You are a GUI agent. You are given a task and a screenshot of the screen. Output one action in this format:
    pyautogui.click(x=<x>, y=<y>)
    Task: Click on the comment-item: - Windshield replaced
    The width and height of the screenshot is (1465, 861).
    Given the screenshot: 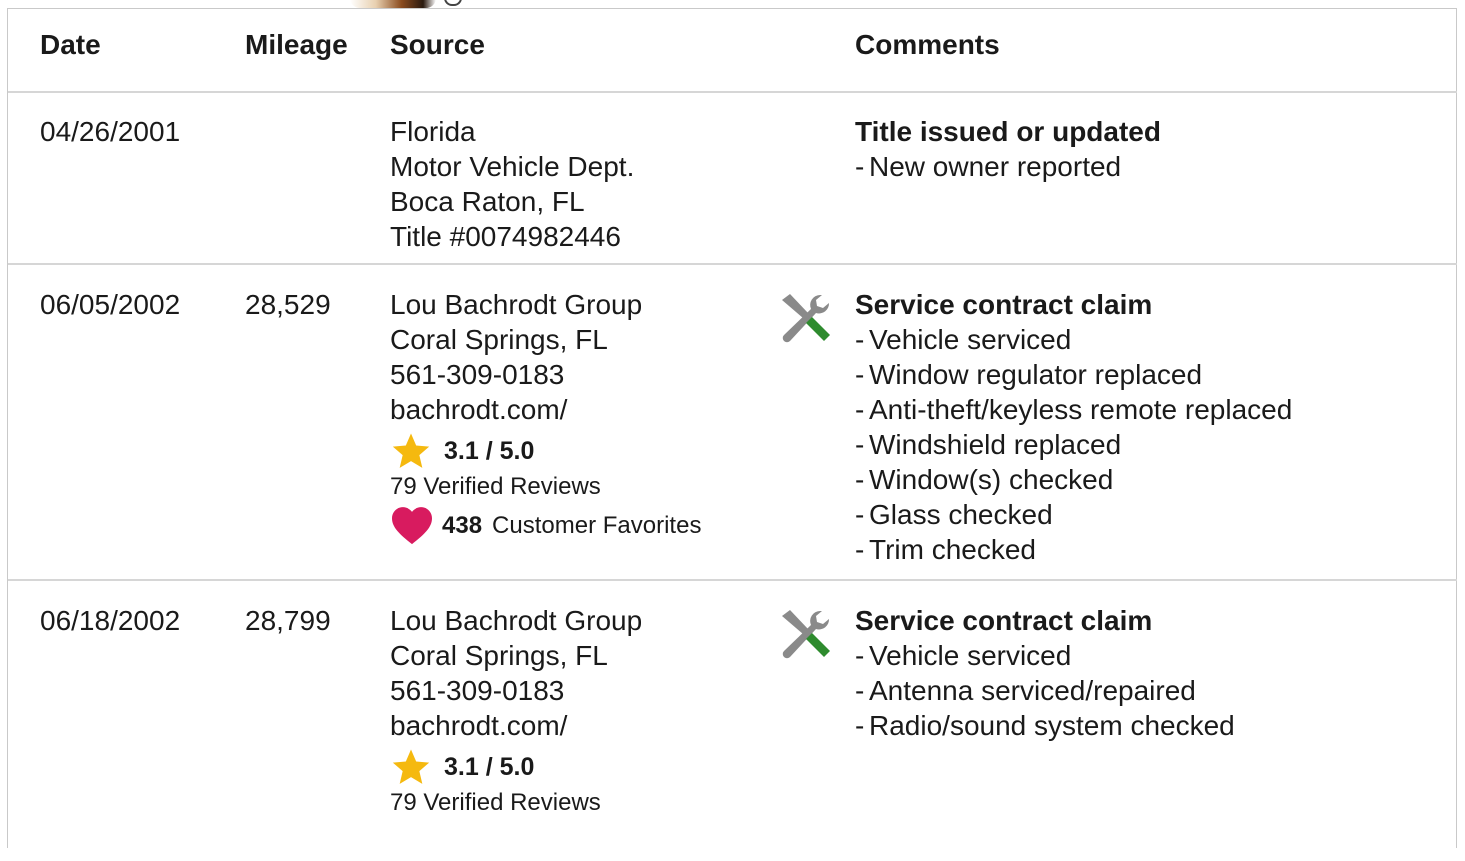 What is the action you would take?
    pyautogui.click(x=988, y=444)
    